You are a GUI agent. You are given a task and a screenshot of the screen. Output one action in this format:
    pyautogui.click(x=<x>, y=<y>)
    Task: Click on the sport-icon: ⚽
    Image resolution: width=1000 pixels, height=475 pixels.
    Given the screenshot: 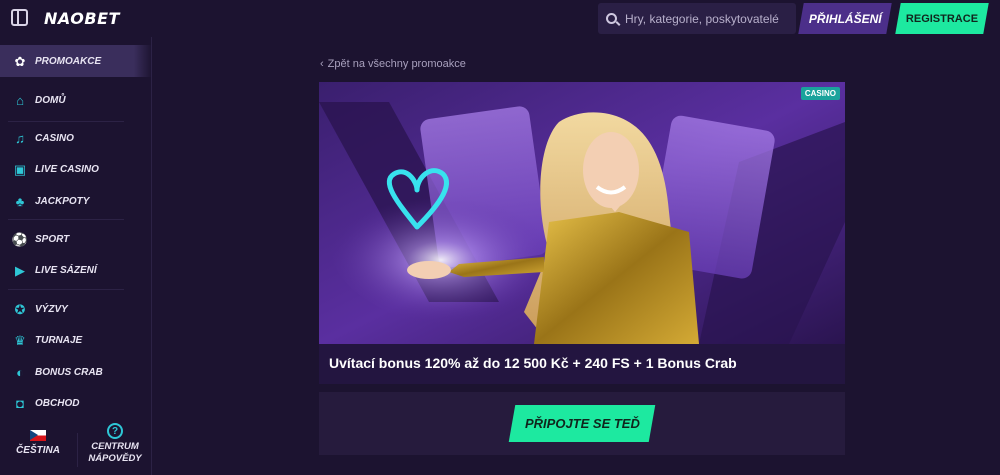 What is the action you would take?
    pyautogui.click(x=20, y=239)
    